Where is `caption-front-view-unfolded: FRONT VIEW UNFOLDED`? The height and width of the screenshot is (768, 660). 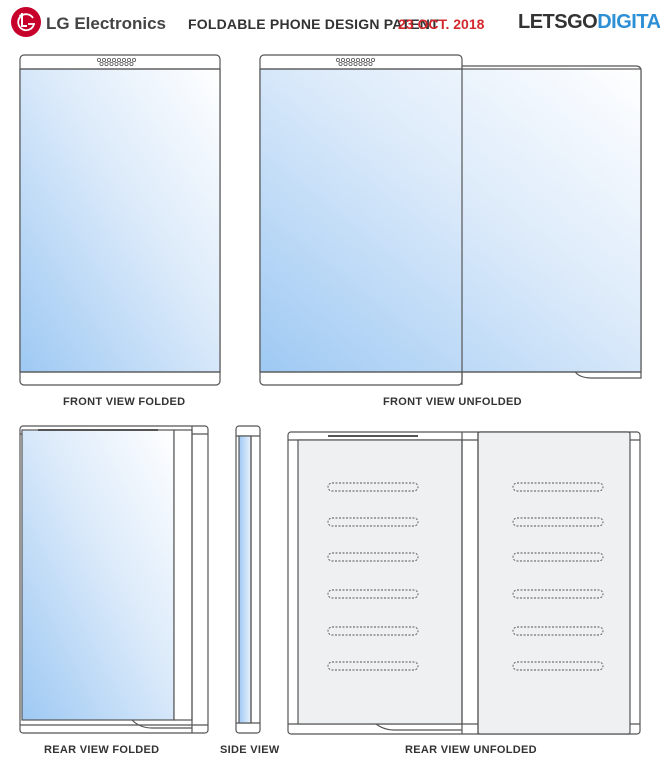 caption-front-view-unfolded: FRONT VIEW UNFOLDED is located at coordinates (452, 402).